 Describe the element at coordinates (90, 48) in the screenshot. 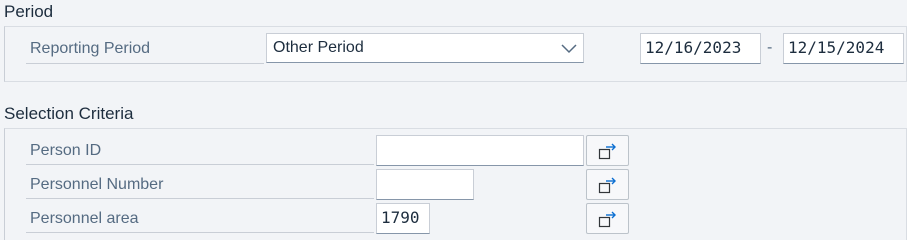

I see `reporting-period-label: Reporting Period` at that location.